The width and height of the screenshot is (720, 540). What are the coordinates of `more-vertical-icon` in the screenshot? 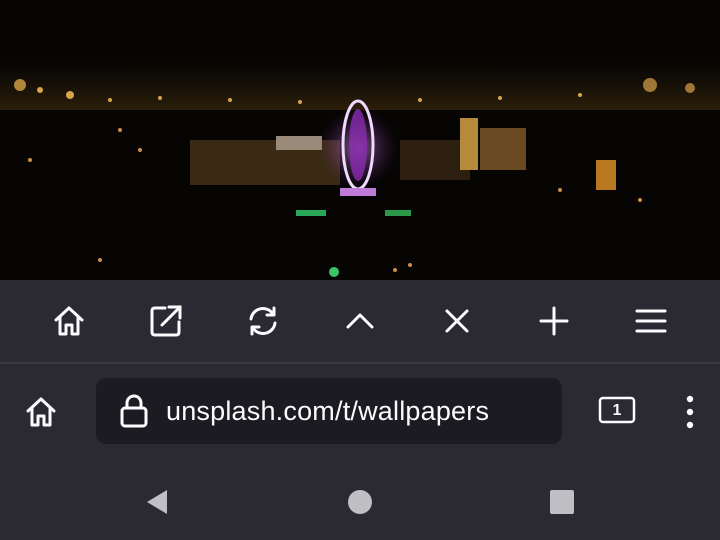 It's located at (690, 412).